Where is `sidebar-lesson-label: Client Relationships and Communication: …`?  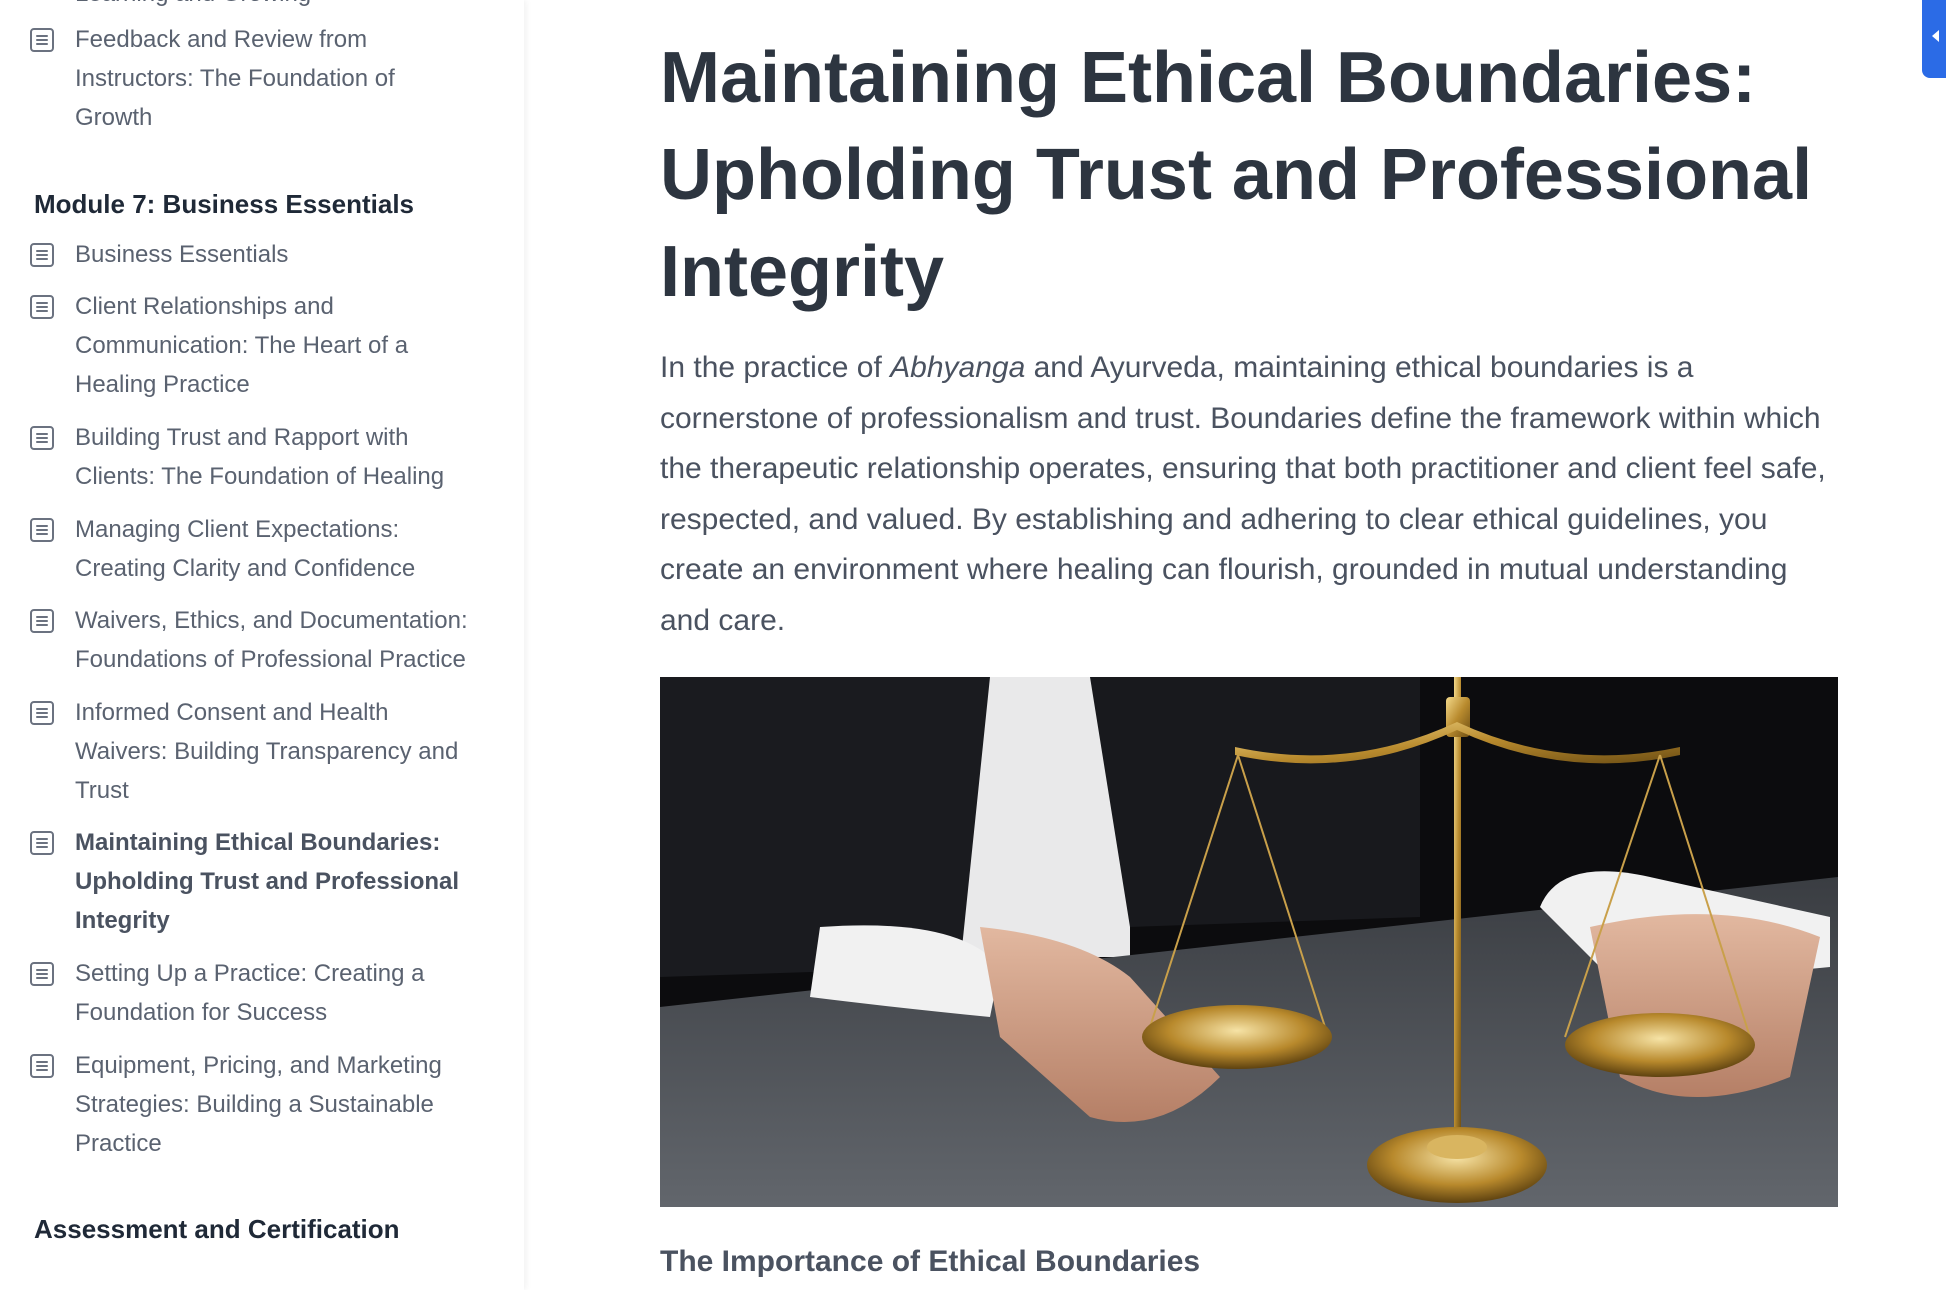 sidebar-lesson-label: Client Relationships and Communication: … is located at coordinates (242, 345).